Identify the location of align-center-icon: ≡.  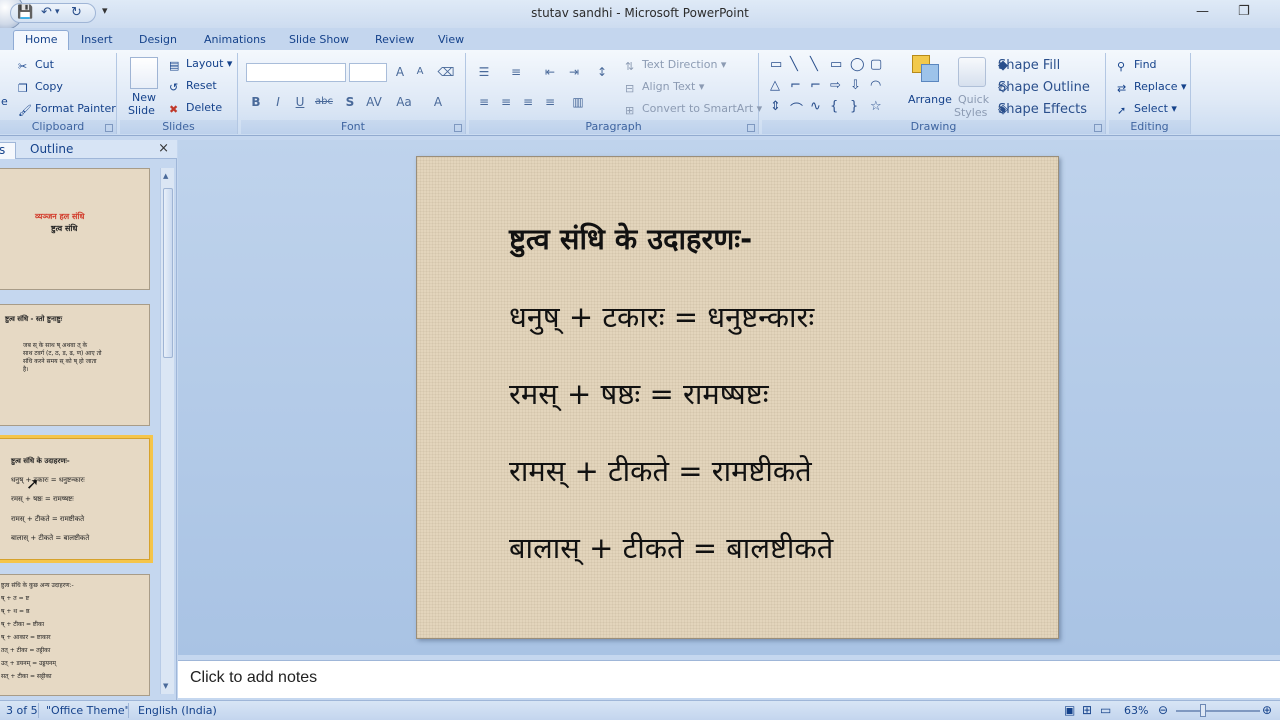
(506, 102).